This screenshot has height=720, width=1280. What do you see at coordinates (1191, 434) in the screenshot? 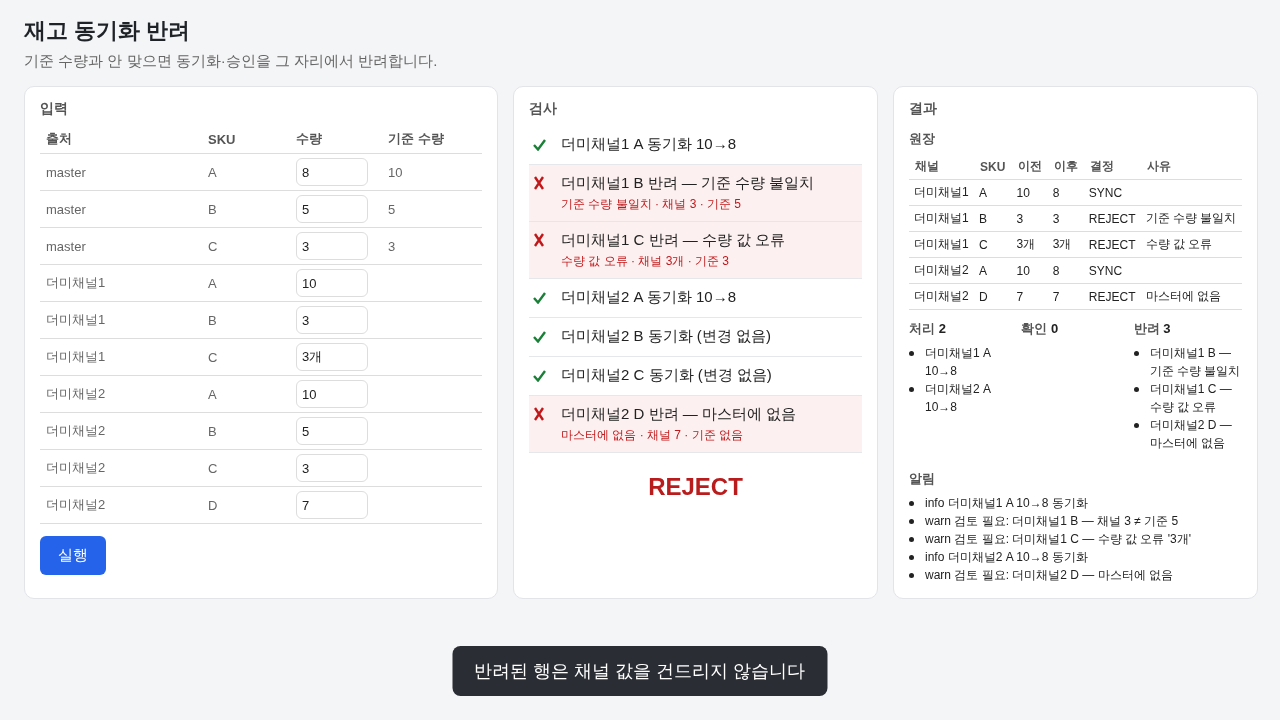
I see `list-item: 더미채널2 D — 마스터에 없음` at bounding box center [1191, 434].